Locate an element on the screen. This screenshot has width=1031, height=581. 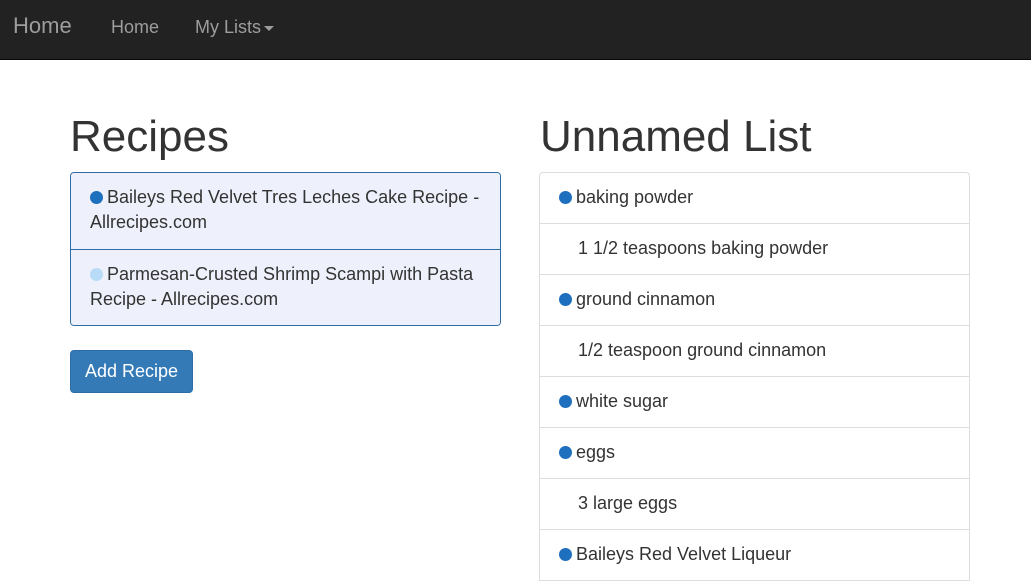
ingredient-text: white sugar is located at coordinates (622, 401).